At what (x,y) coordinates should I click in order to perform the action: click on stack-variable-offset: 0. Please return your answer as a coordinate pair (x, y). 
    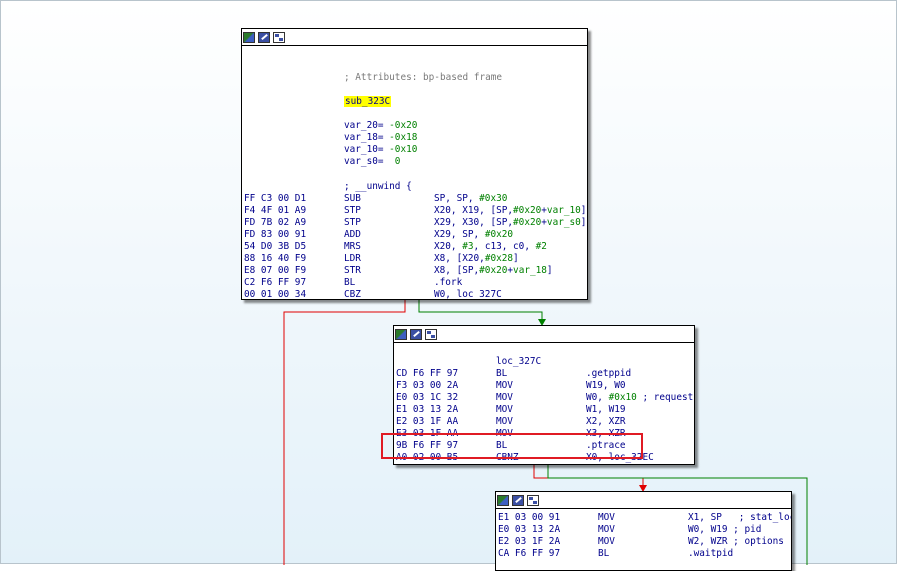
    Looking at the image, I should click on (392, 161).